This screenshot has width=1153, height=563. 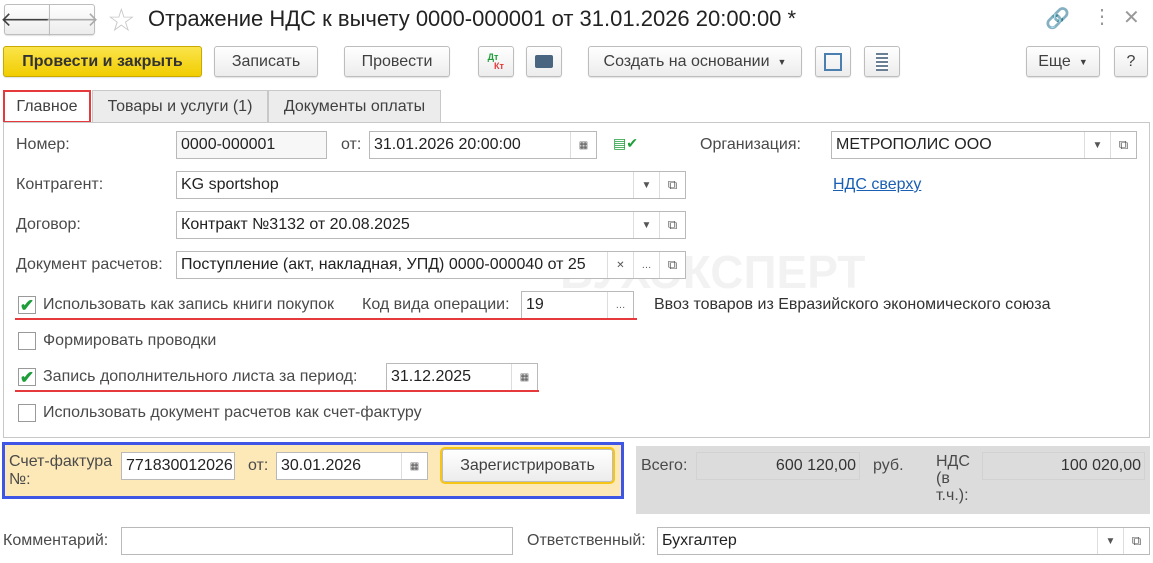 I want to click on vat-value: 100 020,00, so click(x=1063, y=466).